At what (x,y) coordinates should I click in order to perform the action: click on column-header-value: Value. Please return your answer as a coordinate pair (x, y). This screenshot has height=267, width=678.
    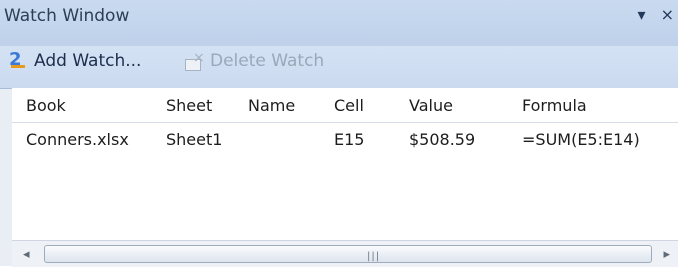
    Looking at the image, I should click on (431, 105).